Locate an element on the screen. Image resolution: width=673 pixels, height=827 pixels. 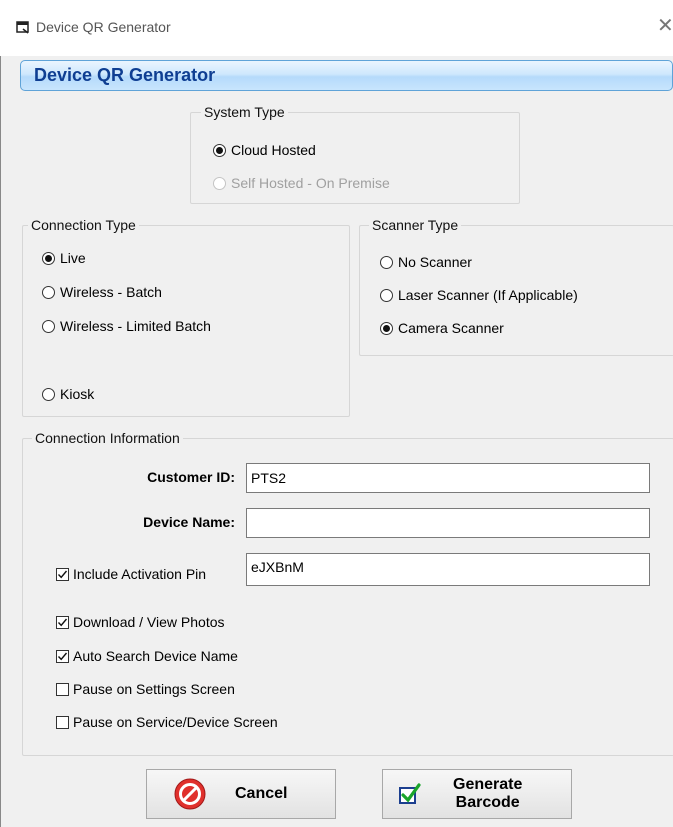
radio-label: Live is located at coordinates (73, 258).